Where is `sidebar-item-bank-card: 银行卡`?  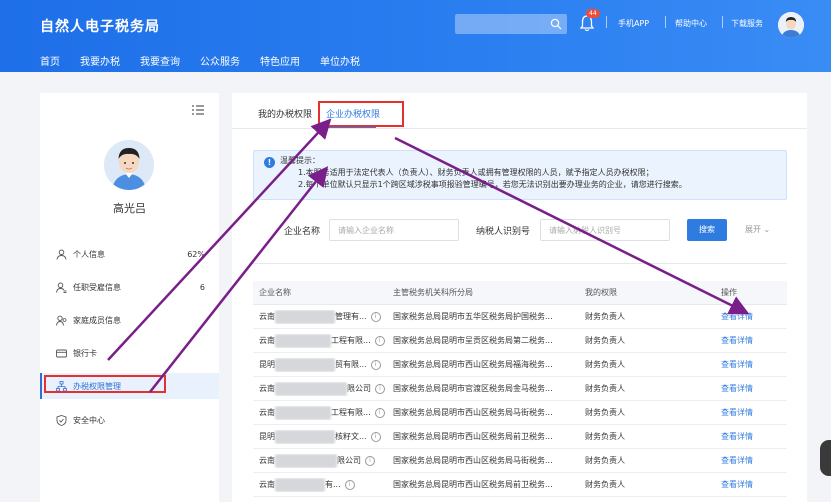
sidebar-item-bank-card: 银行卡 is located at coordinates (129, 353).